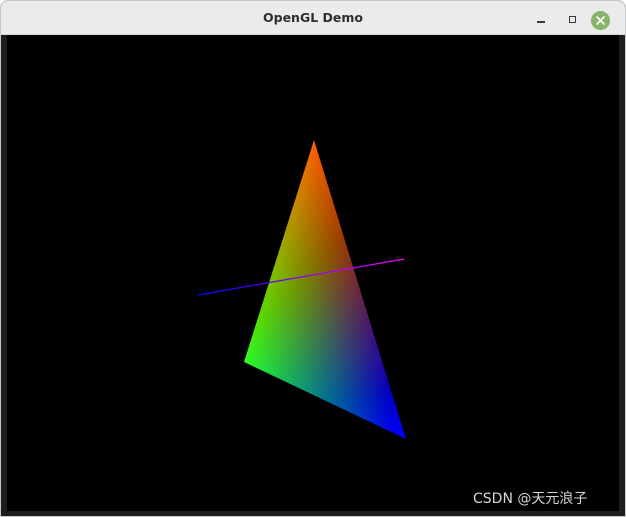  What do you see at coordinates (541, 22) in the screenshot?
I see `minimize-icon` at bounding box center [541, 22].